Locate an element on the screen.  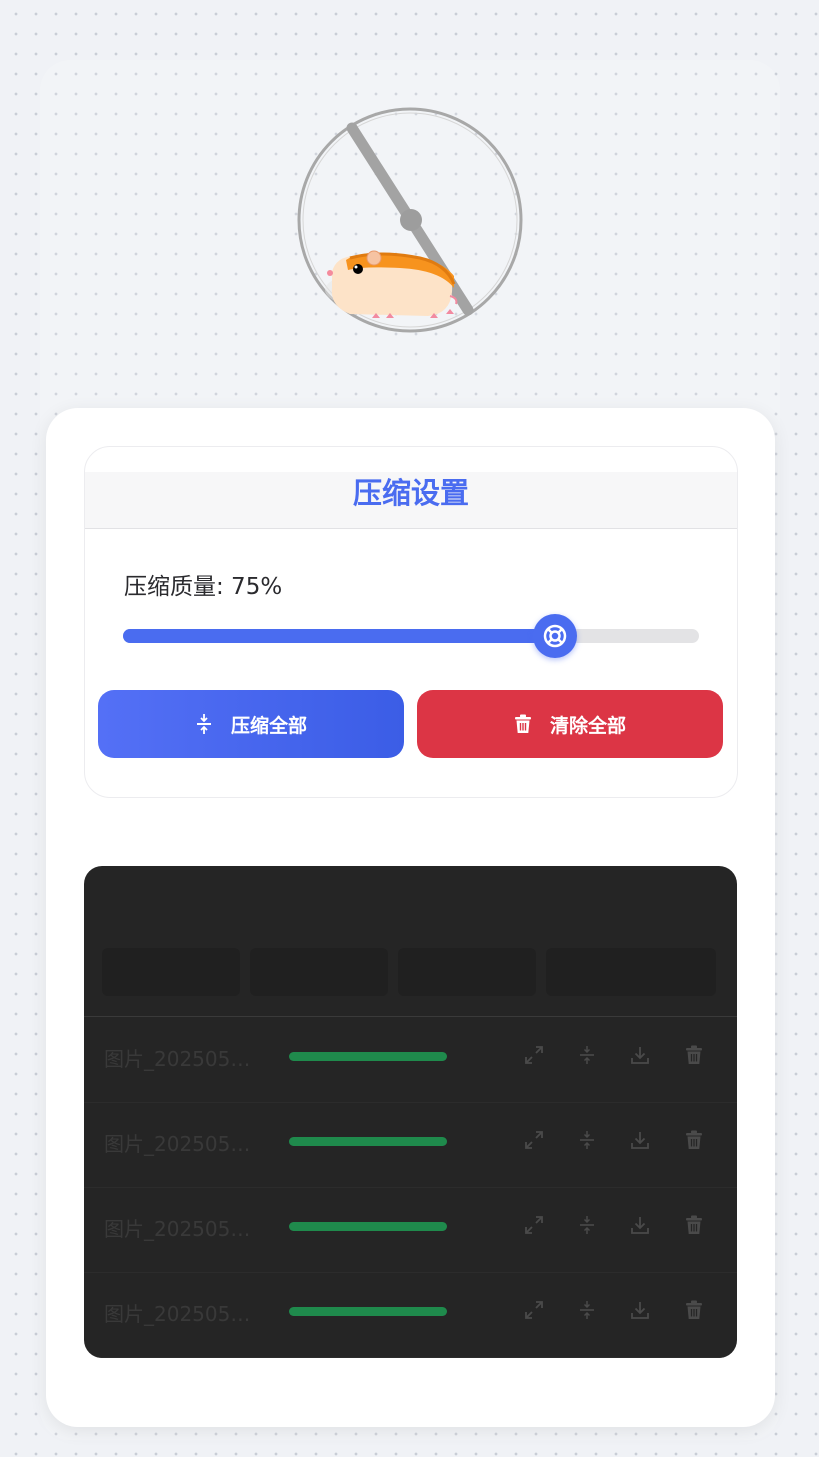
quality-slider-fill is located at coordinates (339, 636).